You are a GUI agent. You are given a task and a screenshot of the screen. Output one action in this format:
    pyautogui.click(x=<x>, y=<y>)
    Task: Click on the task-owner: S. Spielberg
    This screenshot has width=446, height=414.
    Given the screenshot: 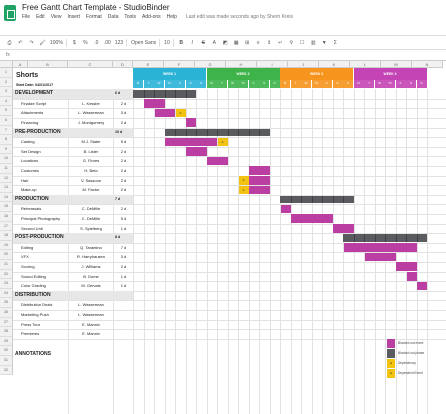 What is the action you would take?
    pyautogui.click(x=91, y=229)
    